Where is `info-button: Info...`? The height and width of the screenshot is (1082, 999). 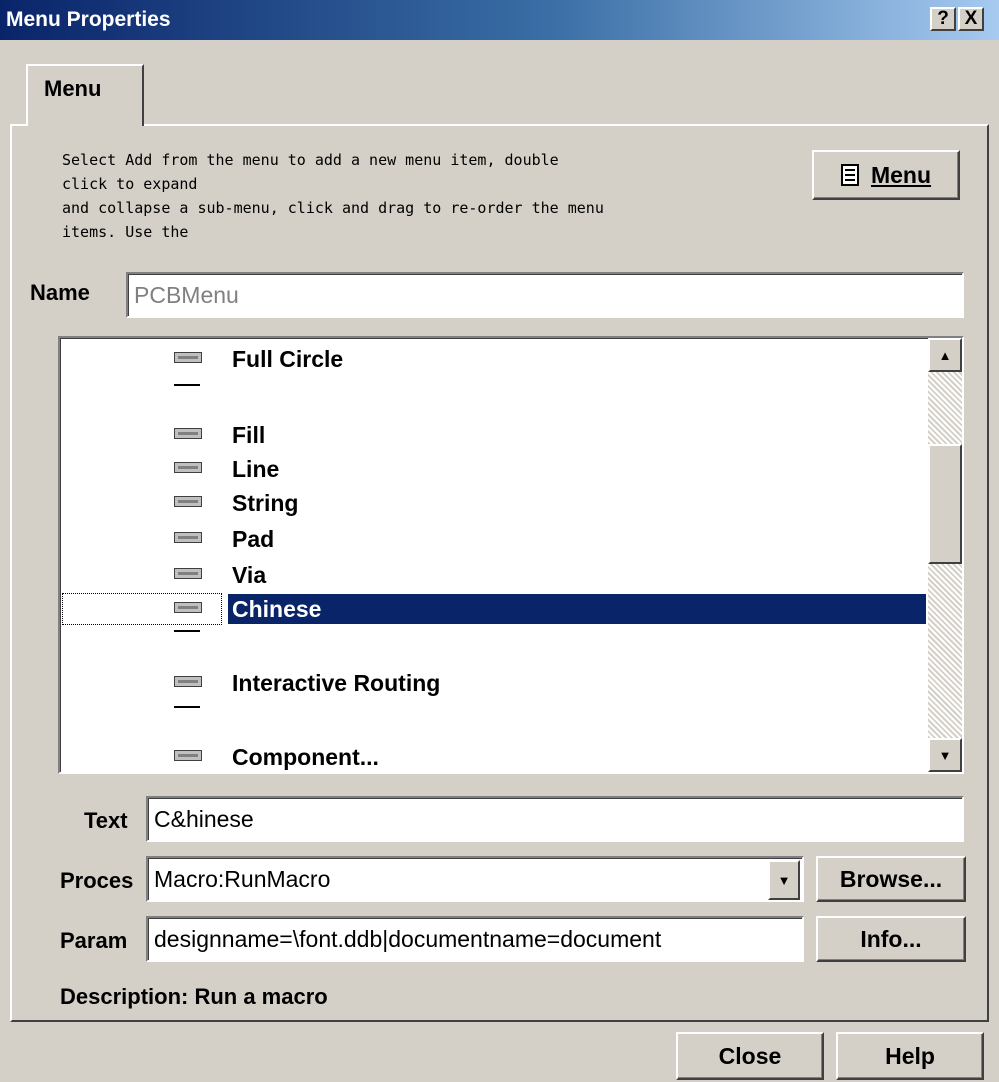 info-button: Info... is located at coordinates (891, 939).